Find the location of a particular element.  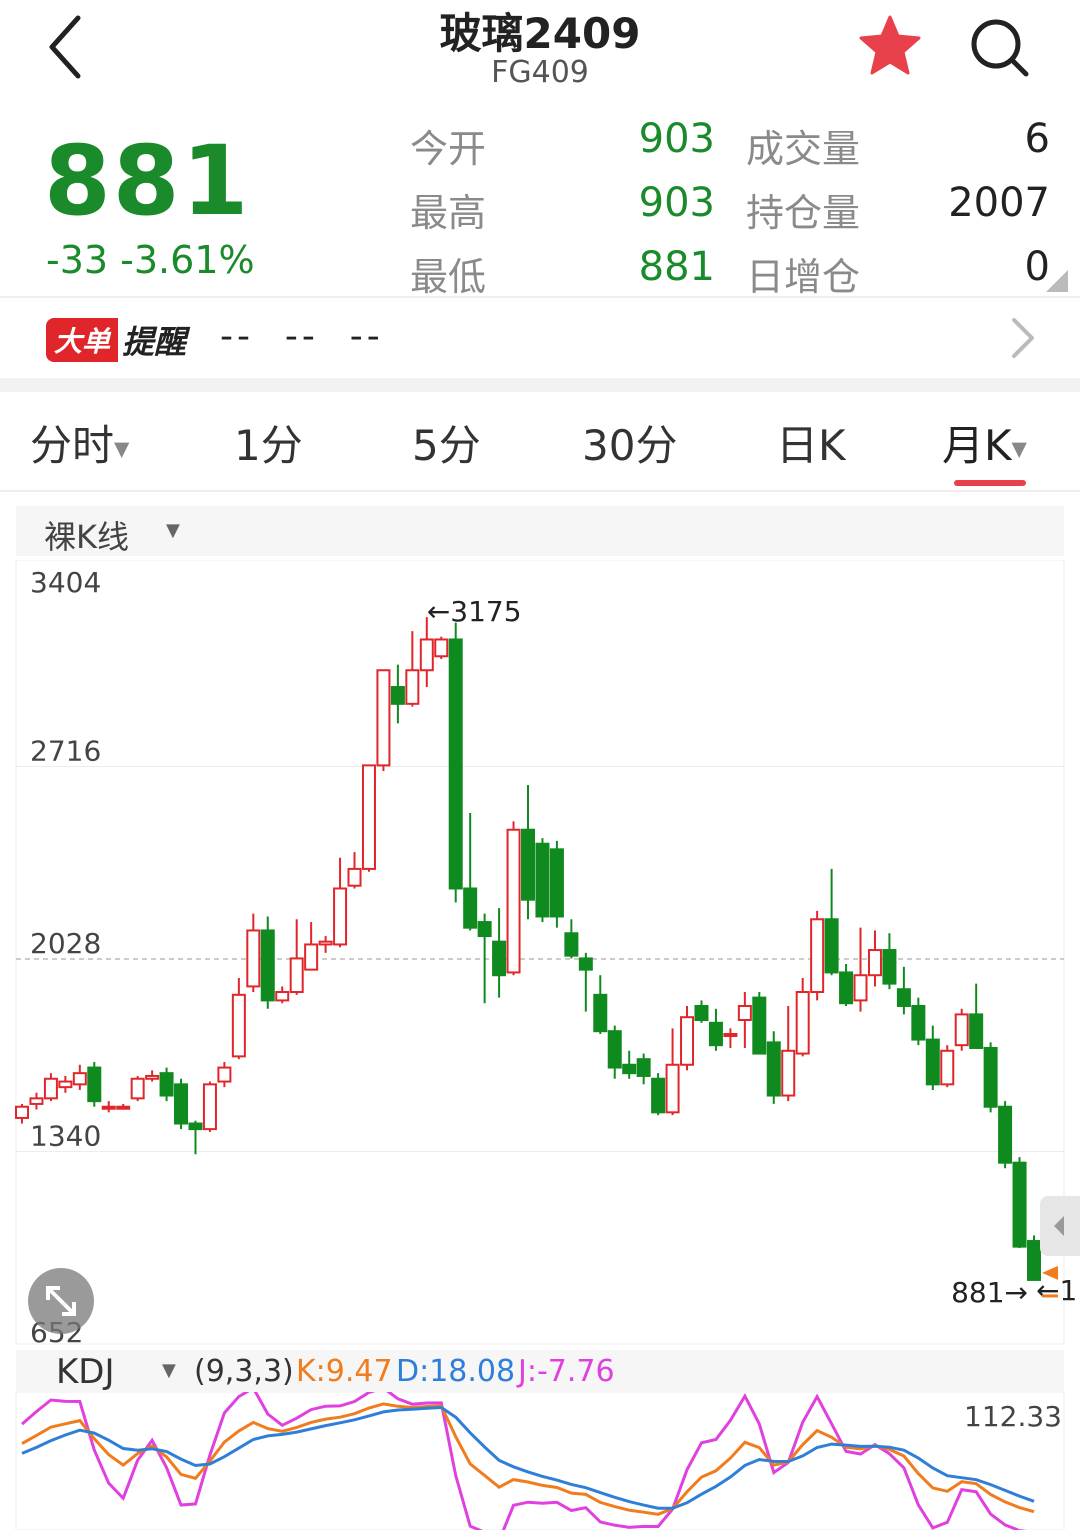

open-value: 903 is located at coordinates (676, 139).